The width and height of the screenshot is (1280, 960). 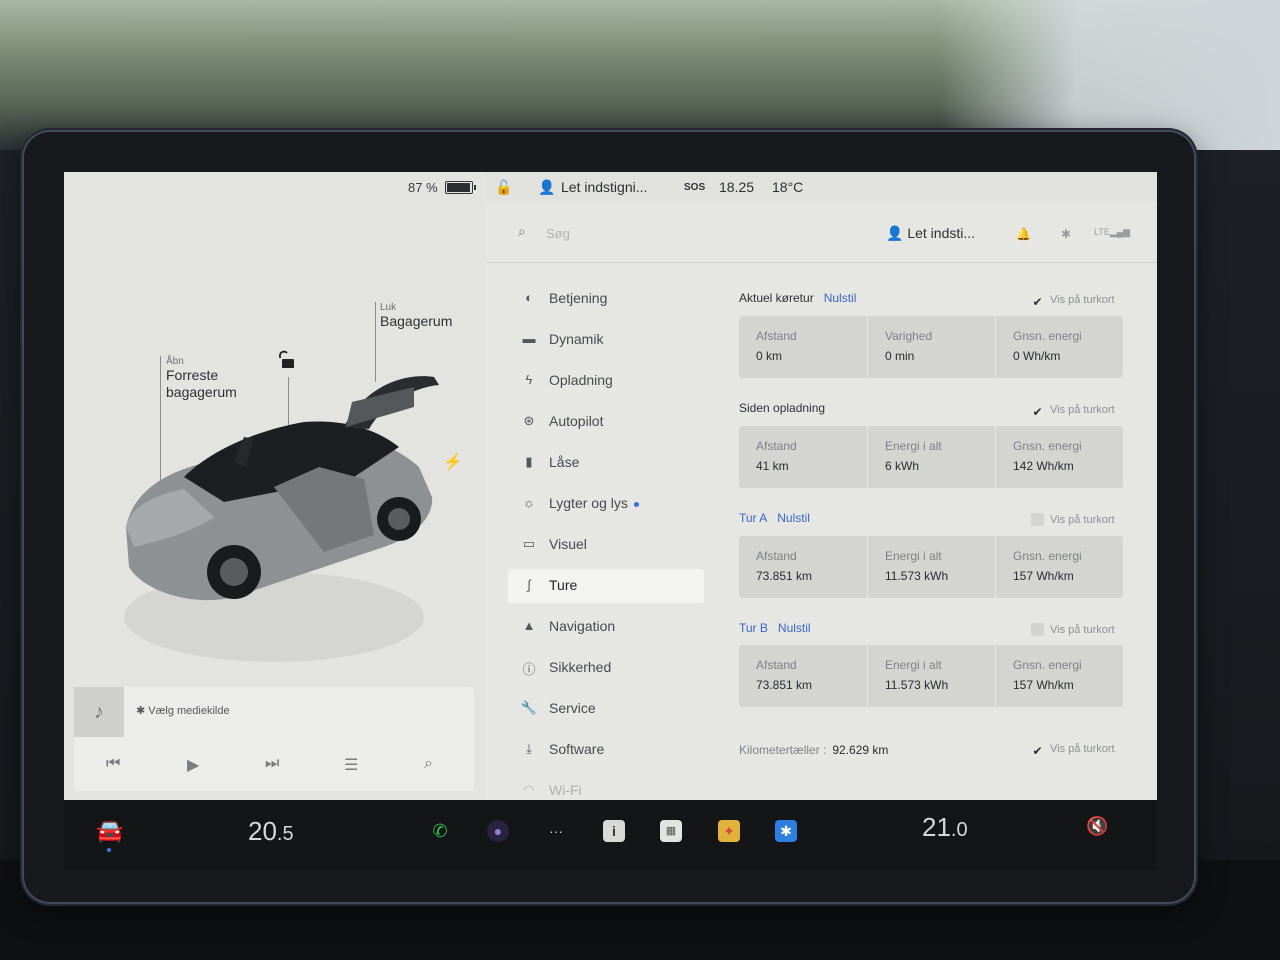 What do you see at coordinates (588, 503) in the screenshot?
I see `nav-label: Lygter og lys` at bounding box center [588, 503].